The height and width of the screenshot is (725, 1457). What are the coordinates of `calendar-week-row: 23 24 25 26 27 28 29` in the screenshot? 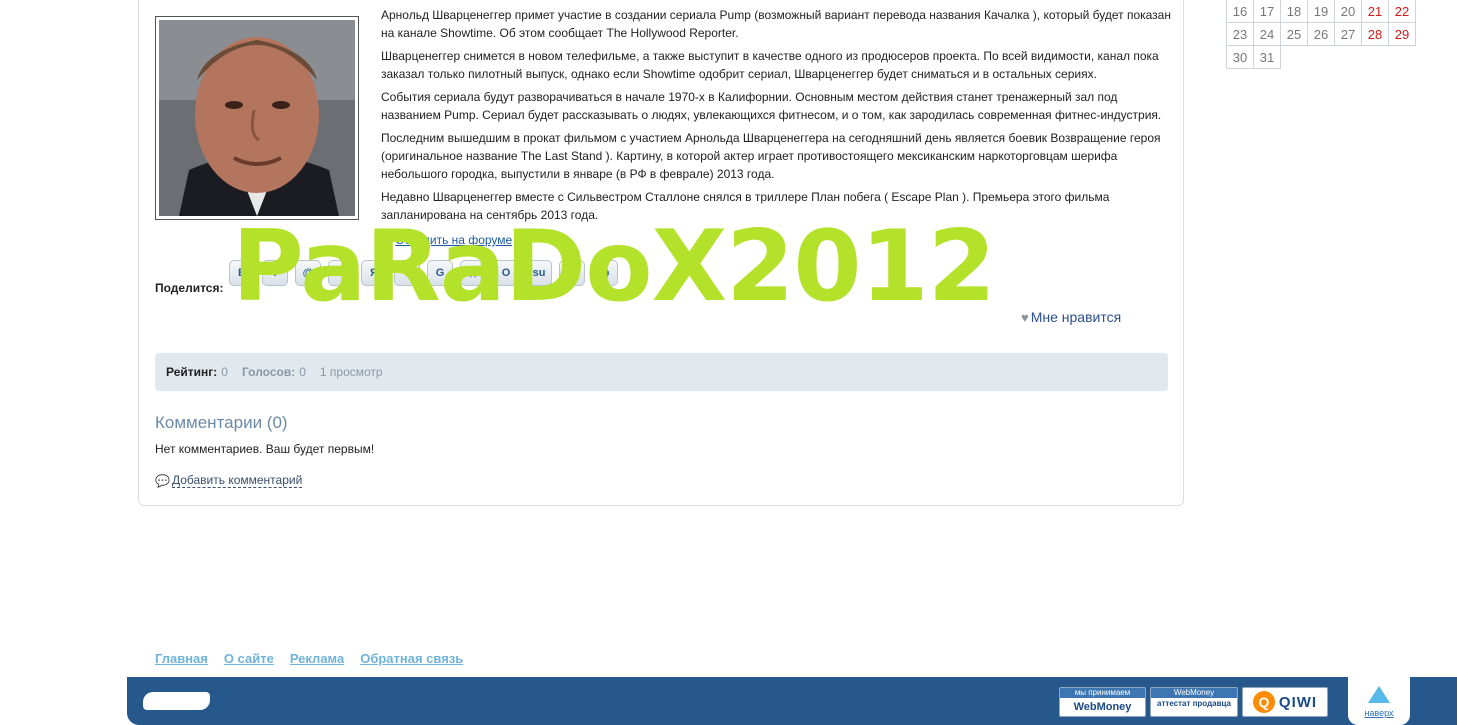 It's located at (1321, 34).